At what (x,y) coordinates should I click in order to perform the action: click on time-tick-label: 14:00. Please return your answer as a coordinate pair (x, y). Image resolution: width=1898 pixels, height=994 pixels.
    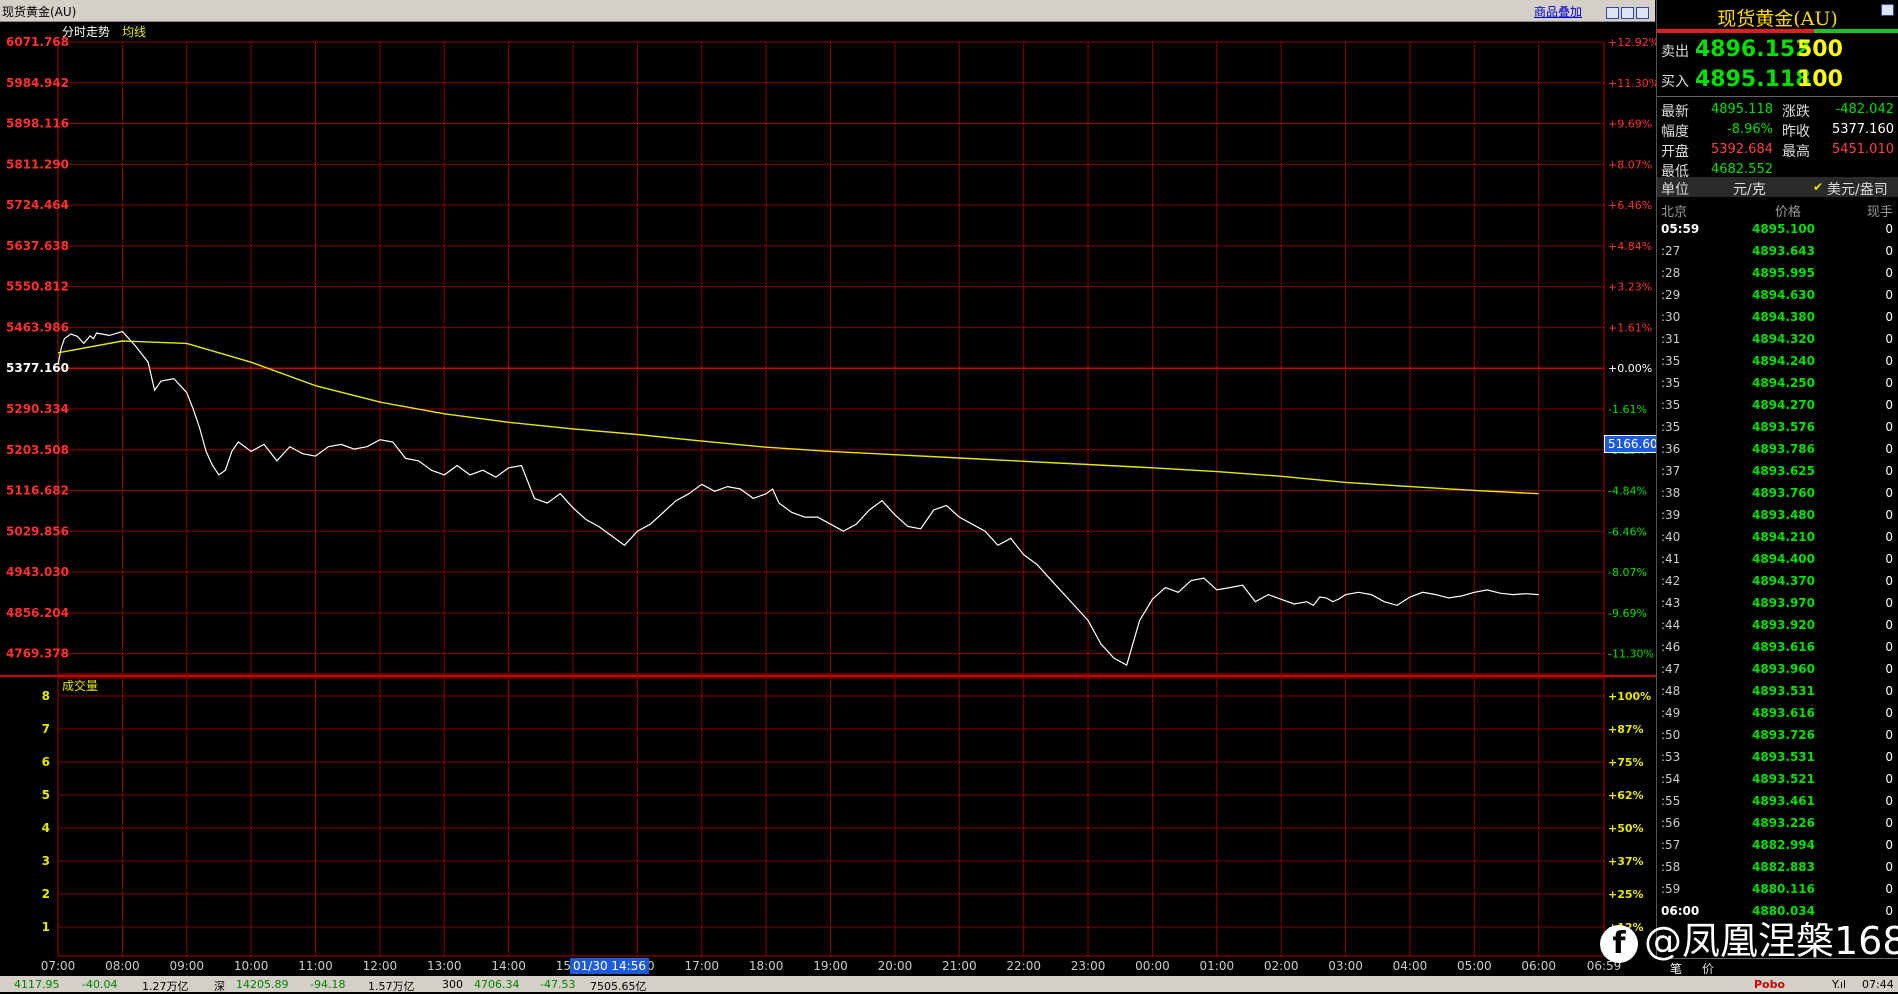
    Looking at the image, I should click on (508, 966).